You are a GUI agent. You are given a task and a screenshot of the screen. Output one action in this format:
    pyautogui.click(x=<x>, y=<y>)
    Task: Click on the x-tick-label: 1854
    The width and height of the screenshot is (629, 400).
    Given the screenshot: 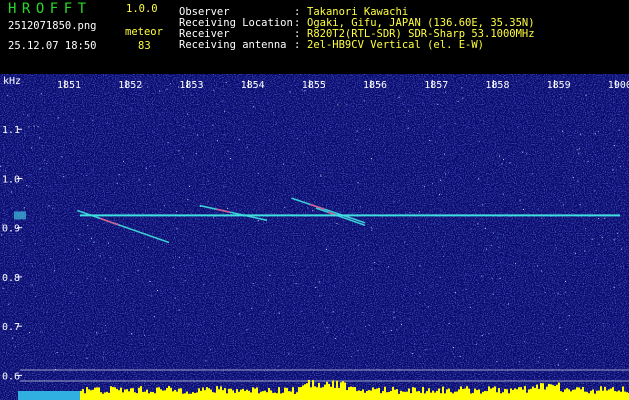 What is the action you would take?
    pyautogui.click(x=253, y=85)
    